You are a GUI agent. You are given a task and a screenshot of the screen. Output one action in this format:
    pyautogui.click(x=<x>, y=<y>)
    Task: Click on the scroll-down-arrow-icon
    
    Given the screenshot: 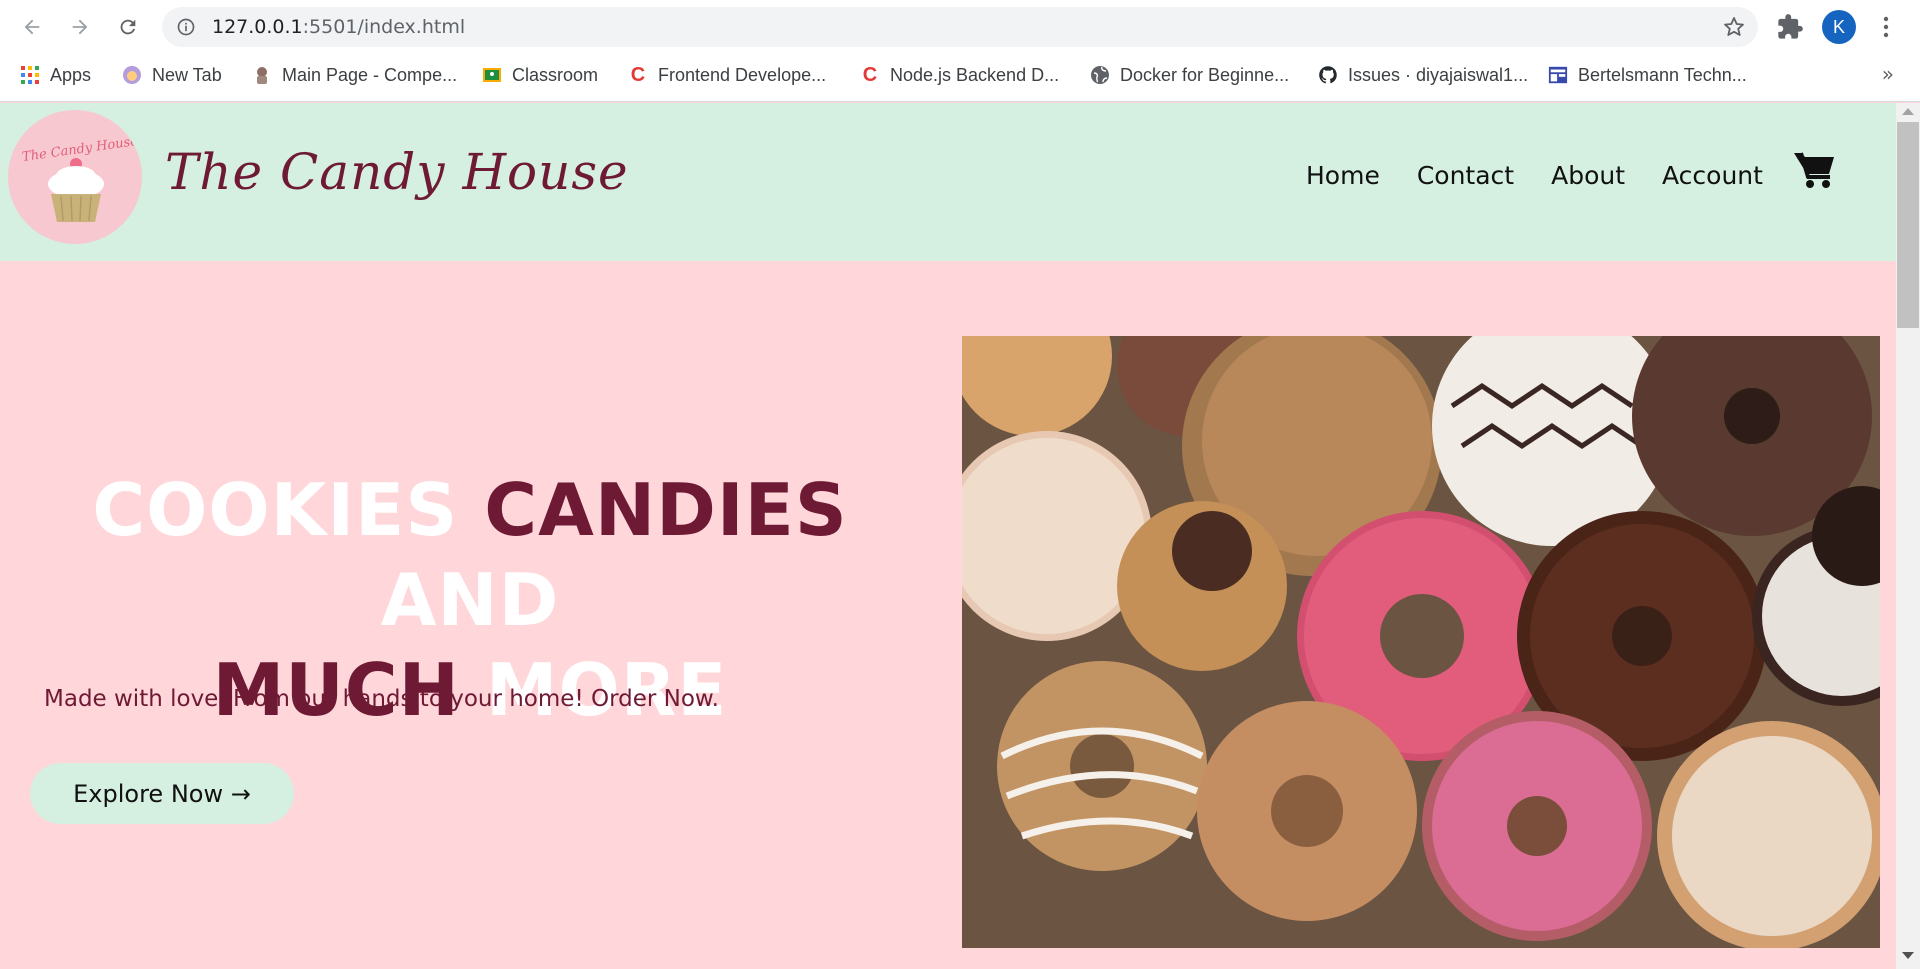 What is the action you would take?
    pyautogui.click(x=1908, y=955)
    